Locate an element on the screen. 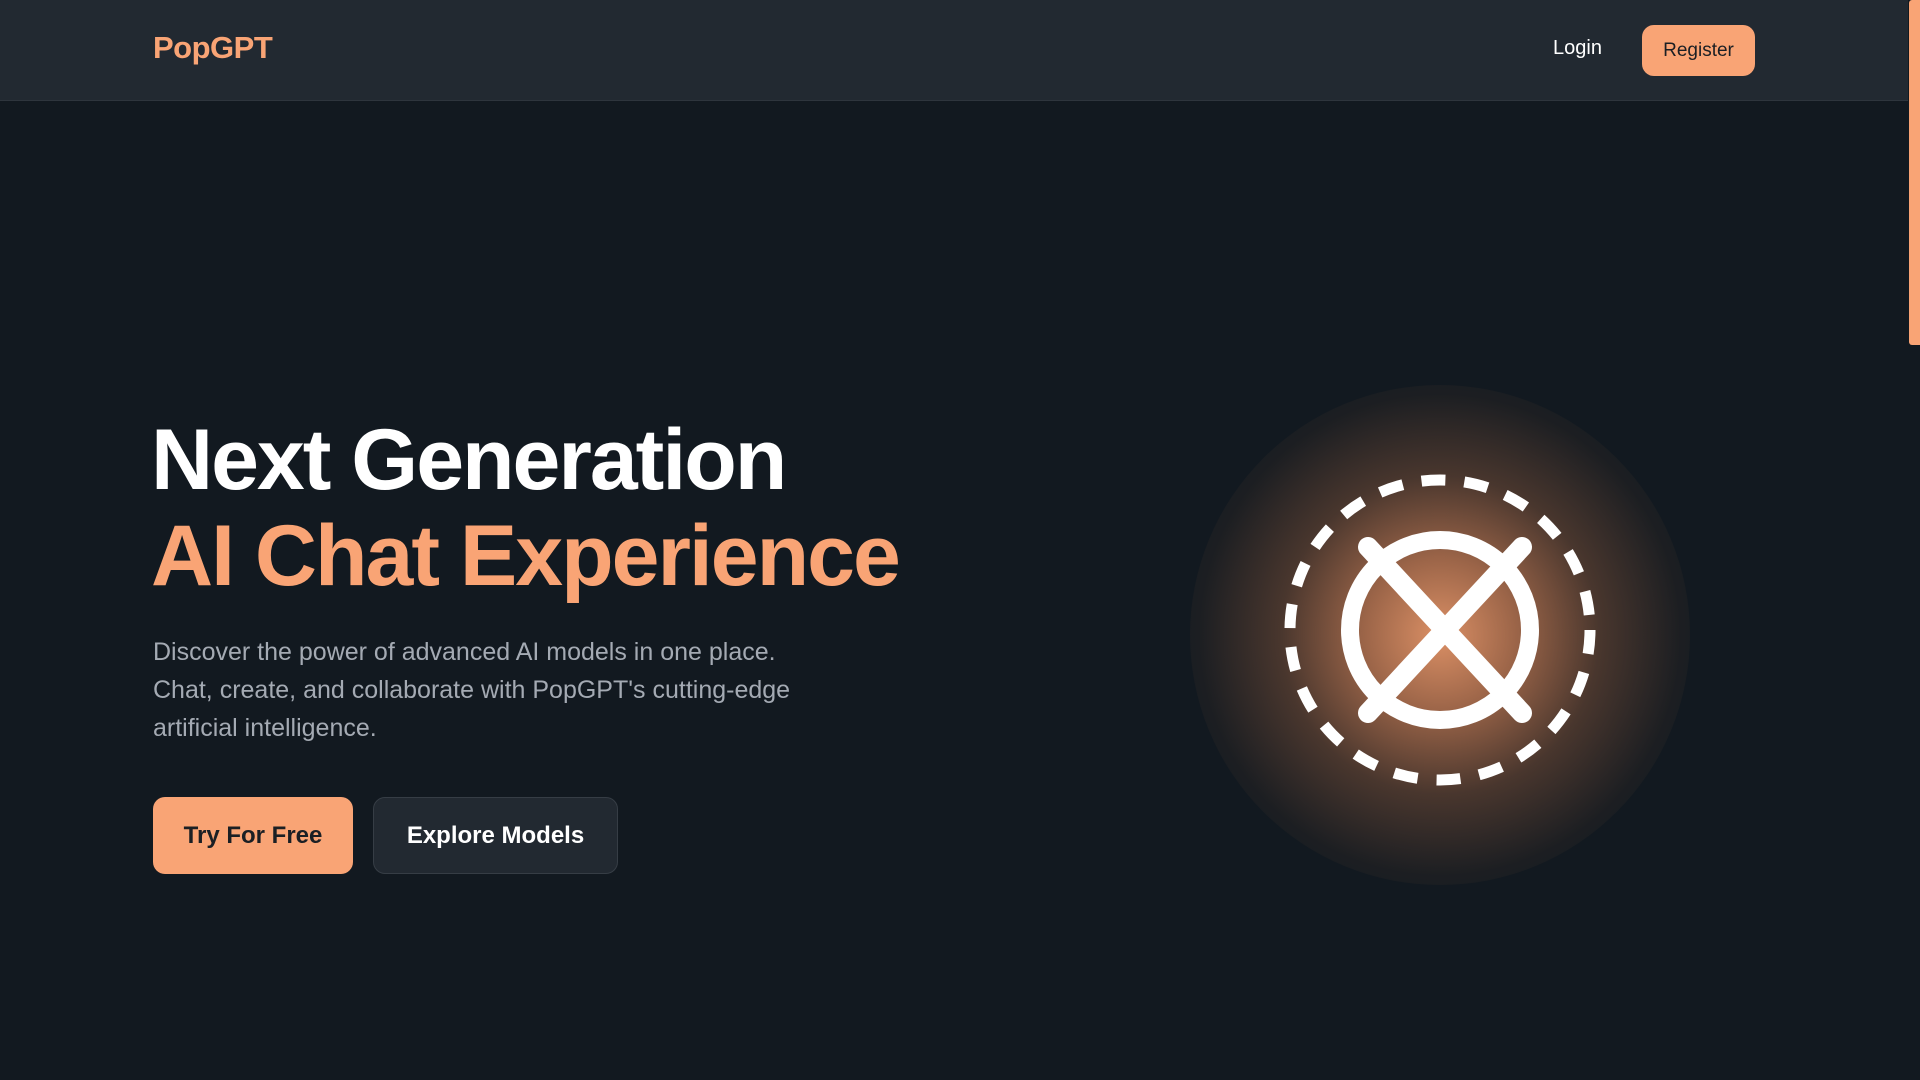  login-link: Login is located at coordinates (1577, 48).